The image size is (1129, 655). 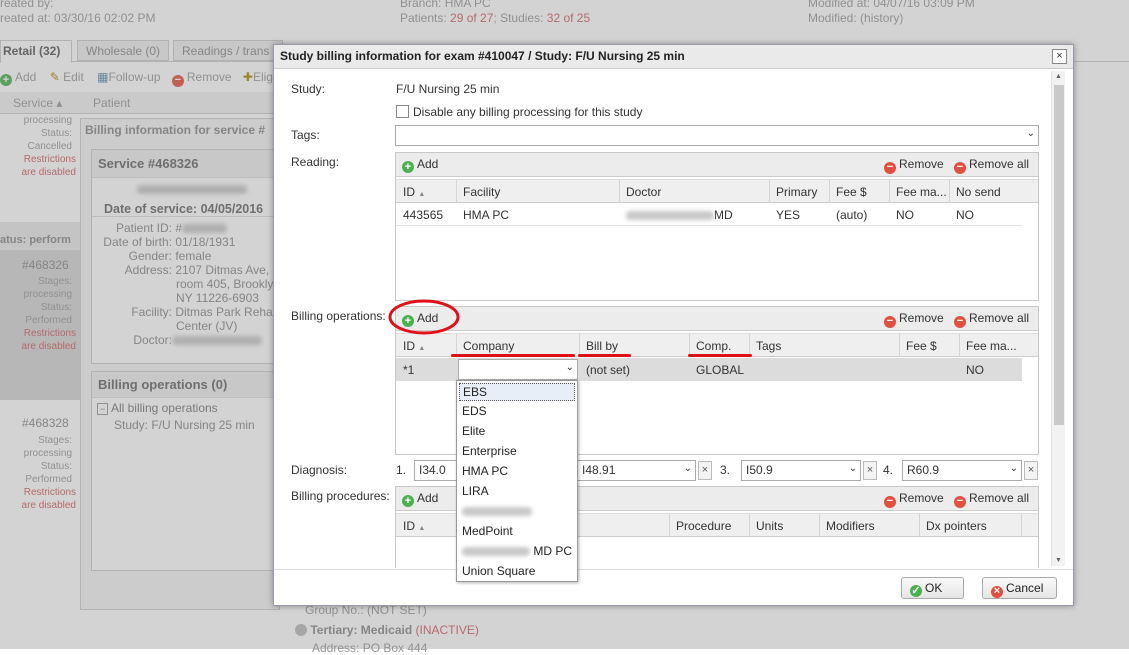 I want to click on study-label: Study:, so click(x=308, y=89).